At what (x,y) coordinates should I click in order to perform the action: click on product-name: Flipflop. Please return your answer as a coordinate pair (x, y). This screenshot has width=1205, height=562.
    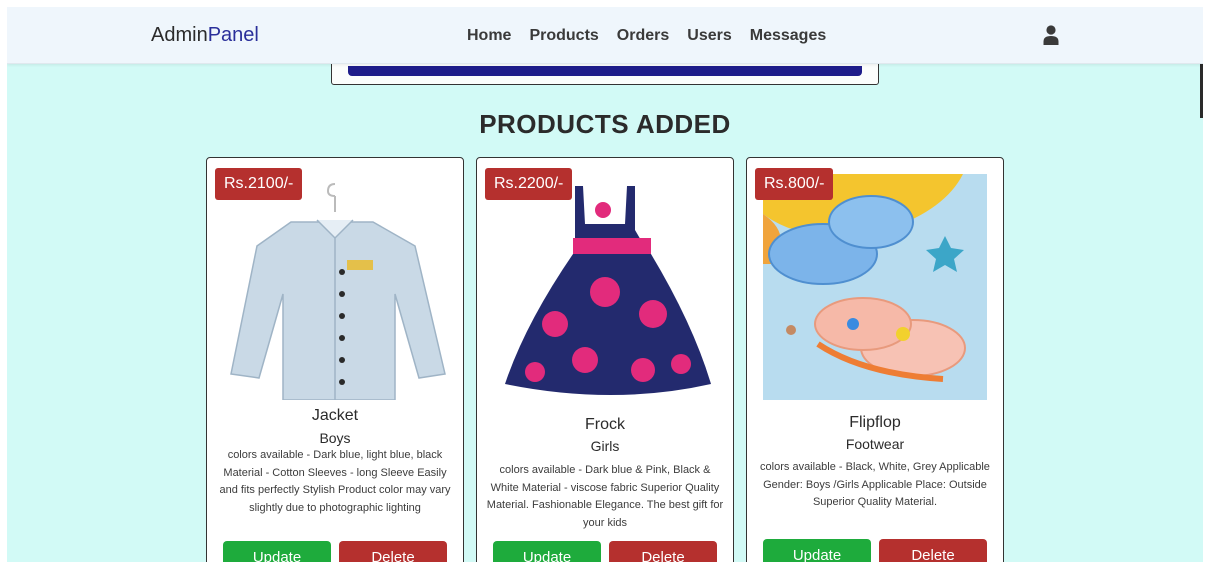
    Looking at the image, I should click on (875, 422).